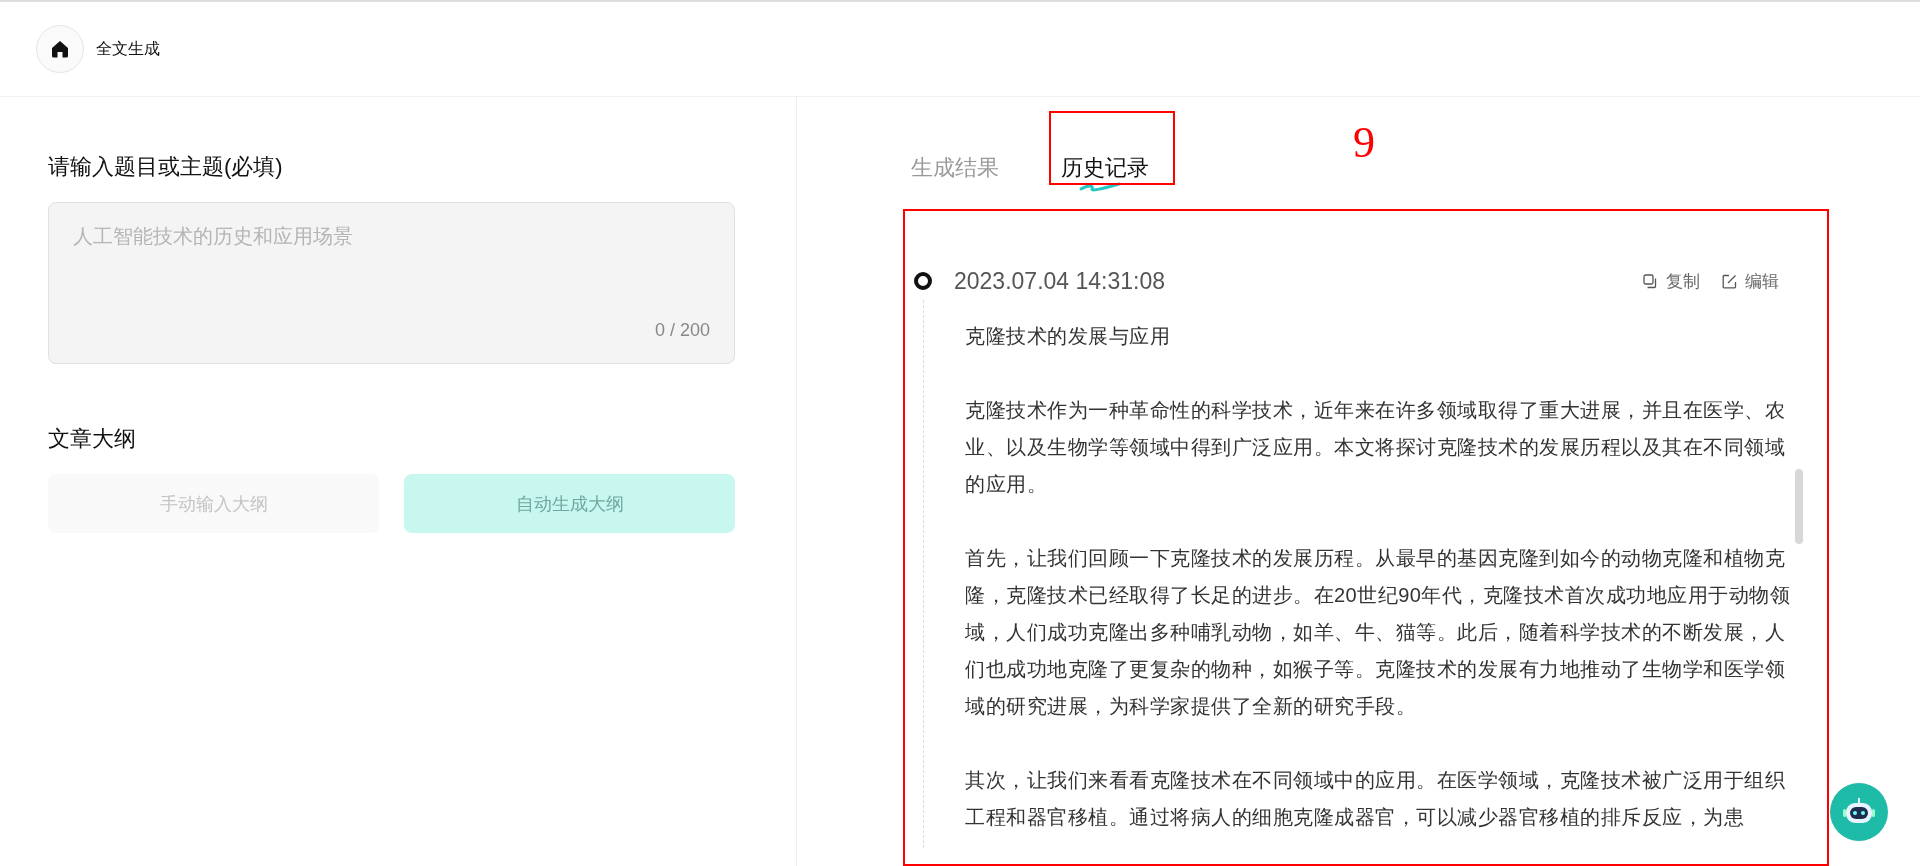  I want to click on topic-input: 人工智能技术的历史和应用场景 0 / 200, so click(391, 283).